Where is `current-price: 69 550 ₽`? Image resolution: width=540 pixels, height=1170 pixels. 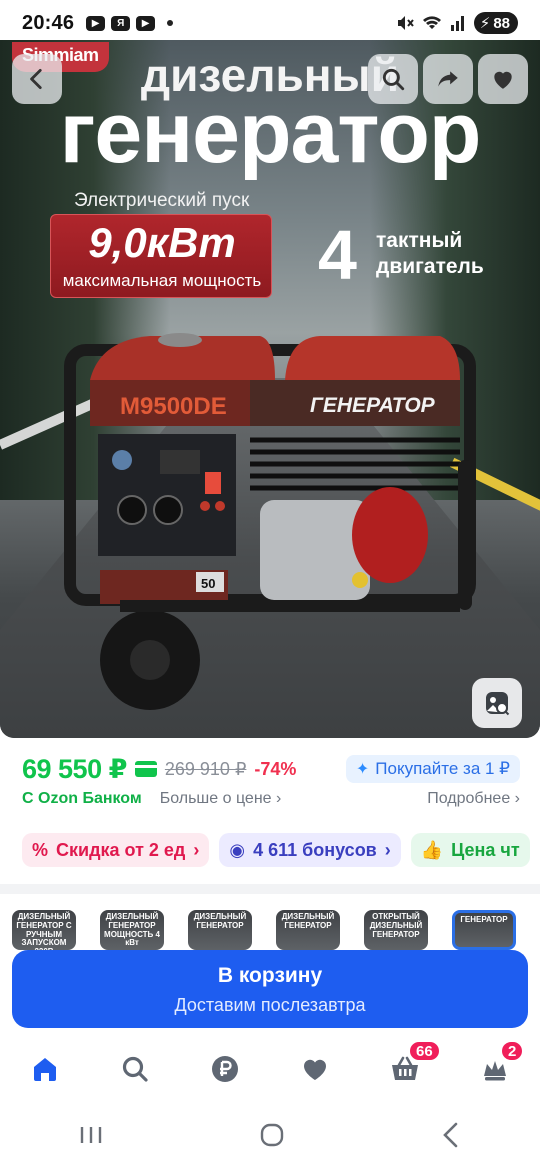
current-price: 69 550 ₽ is located at coordinates (74, 768).